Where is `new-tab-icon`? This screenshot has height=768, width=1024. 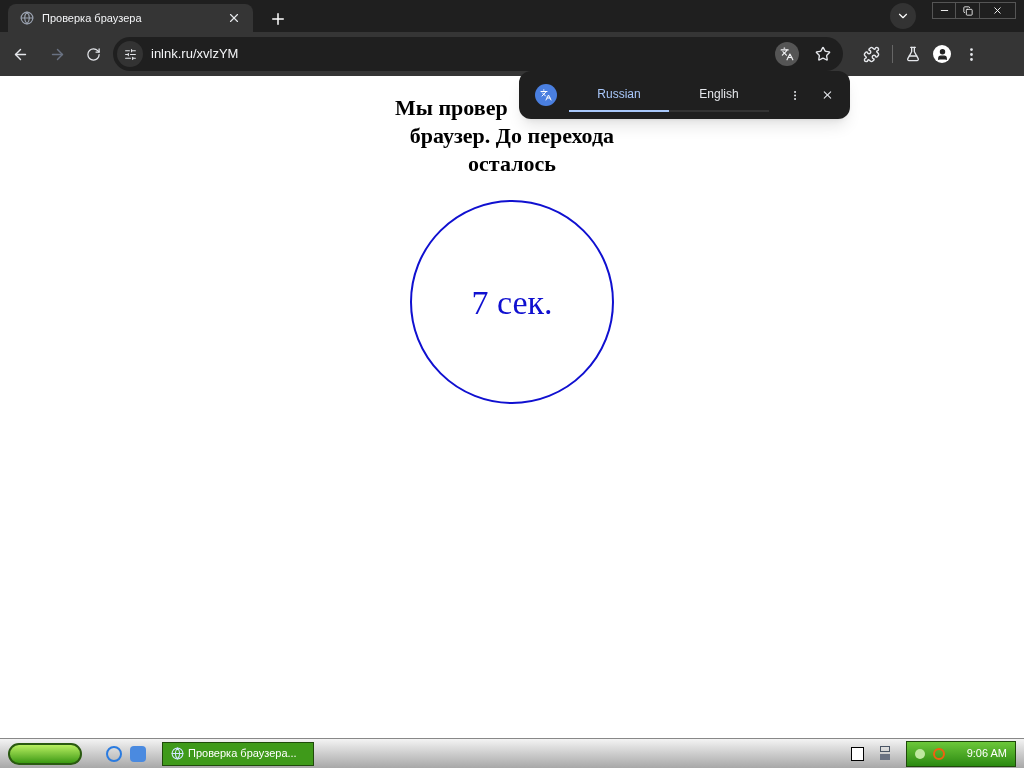
new-tab-icon is located at coordinates (278, 19).